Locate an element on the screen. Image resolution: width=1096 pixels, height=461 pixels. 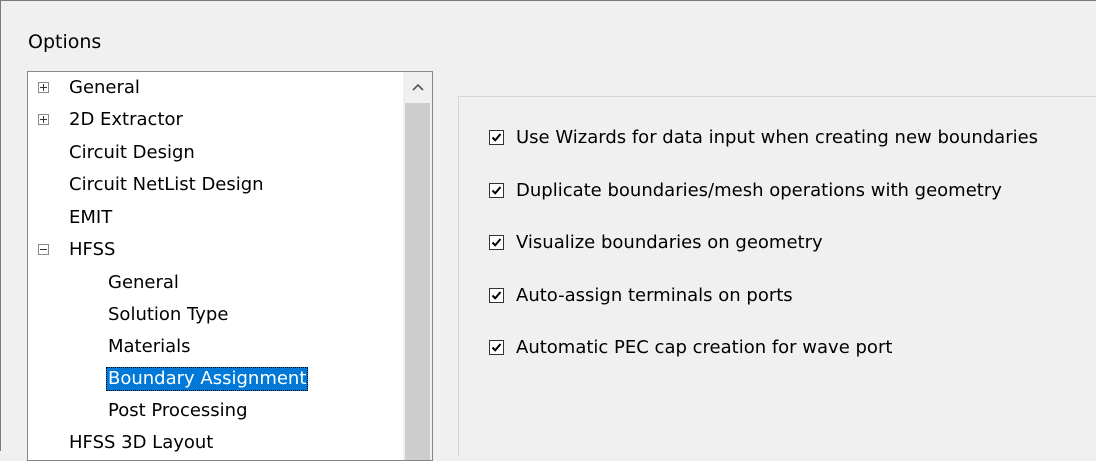
duplicate-boundaries-checkbox is located at coordinates (496, 190).